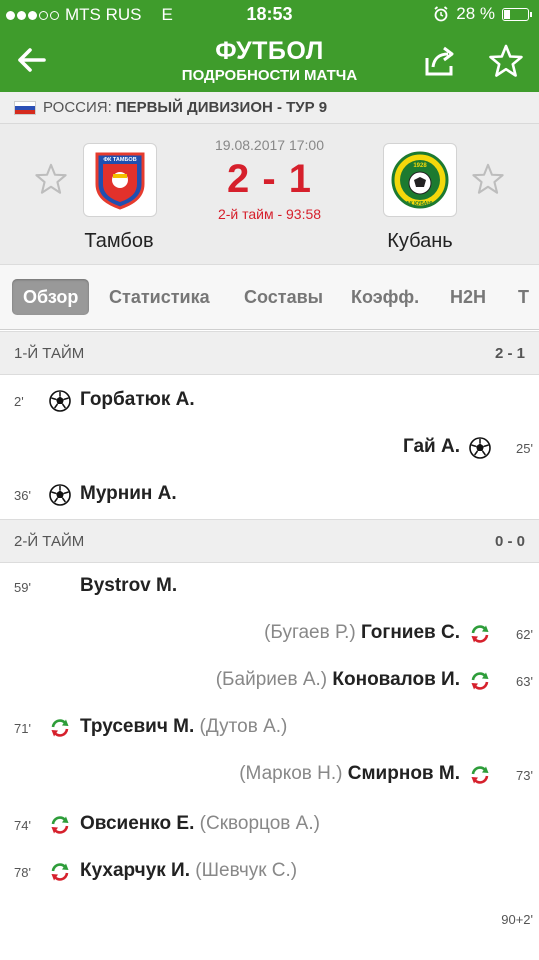 The image size is (539, 960). What do you see at coordinates (269, 214) in the screenshot?
I see `match-period: 2-й тайм - 93:58` at bounding box center [269, 214].